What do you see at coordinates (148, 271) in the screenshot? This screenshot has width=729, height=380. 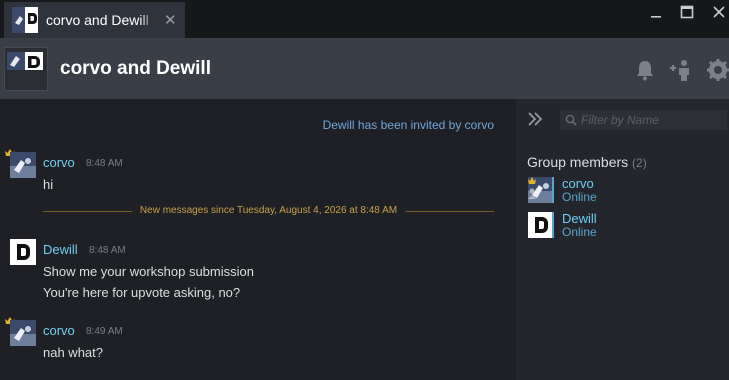 I see `message-text: Show me your workshop submission` at bounding box center [148, 271].